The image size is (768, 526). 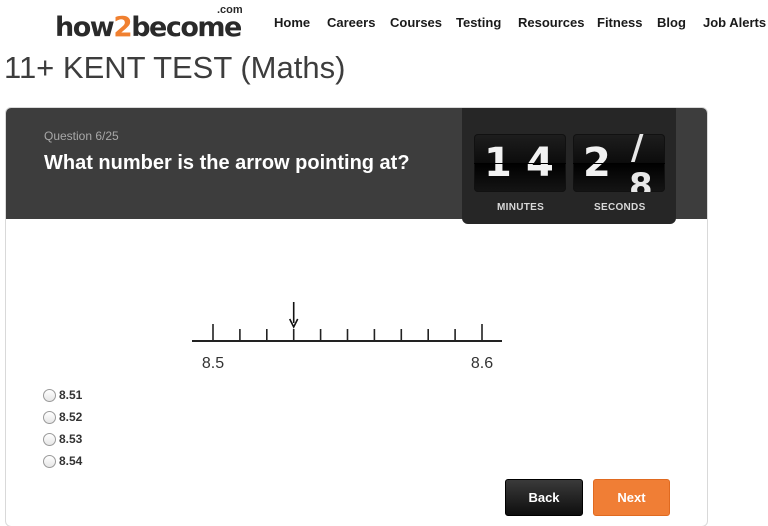 I want to click on back-button: Back, so click(x=544, y=497).